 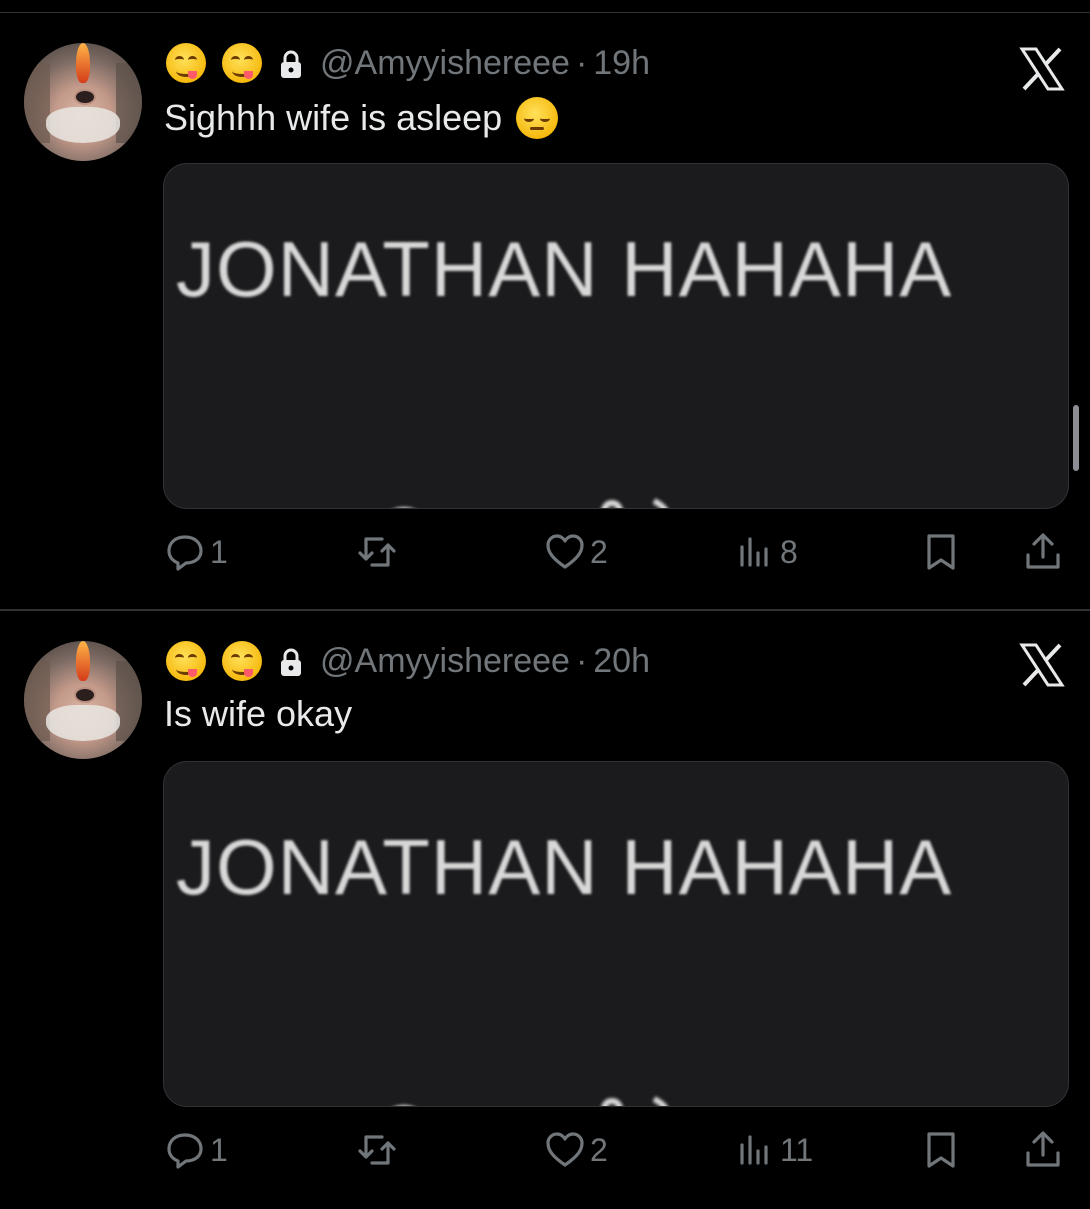 I want to click on timestamp: 20h, so click(x=621, y=661).